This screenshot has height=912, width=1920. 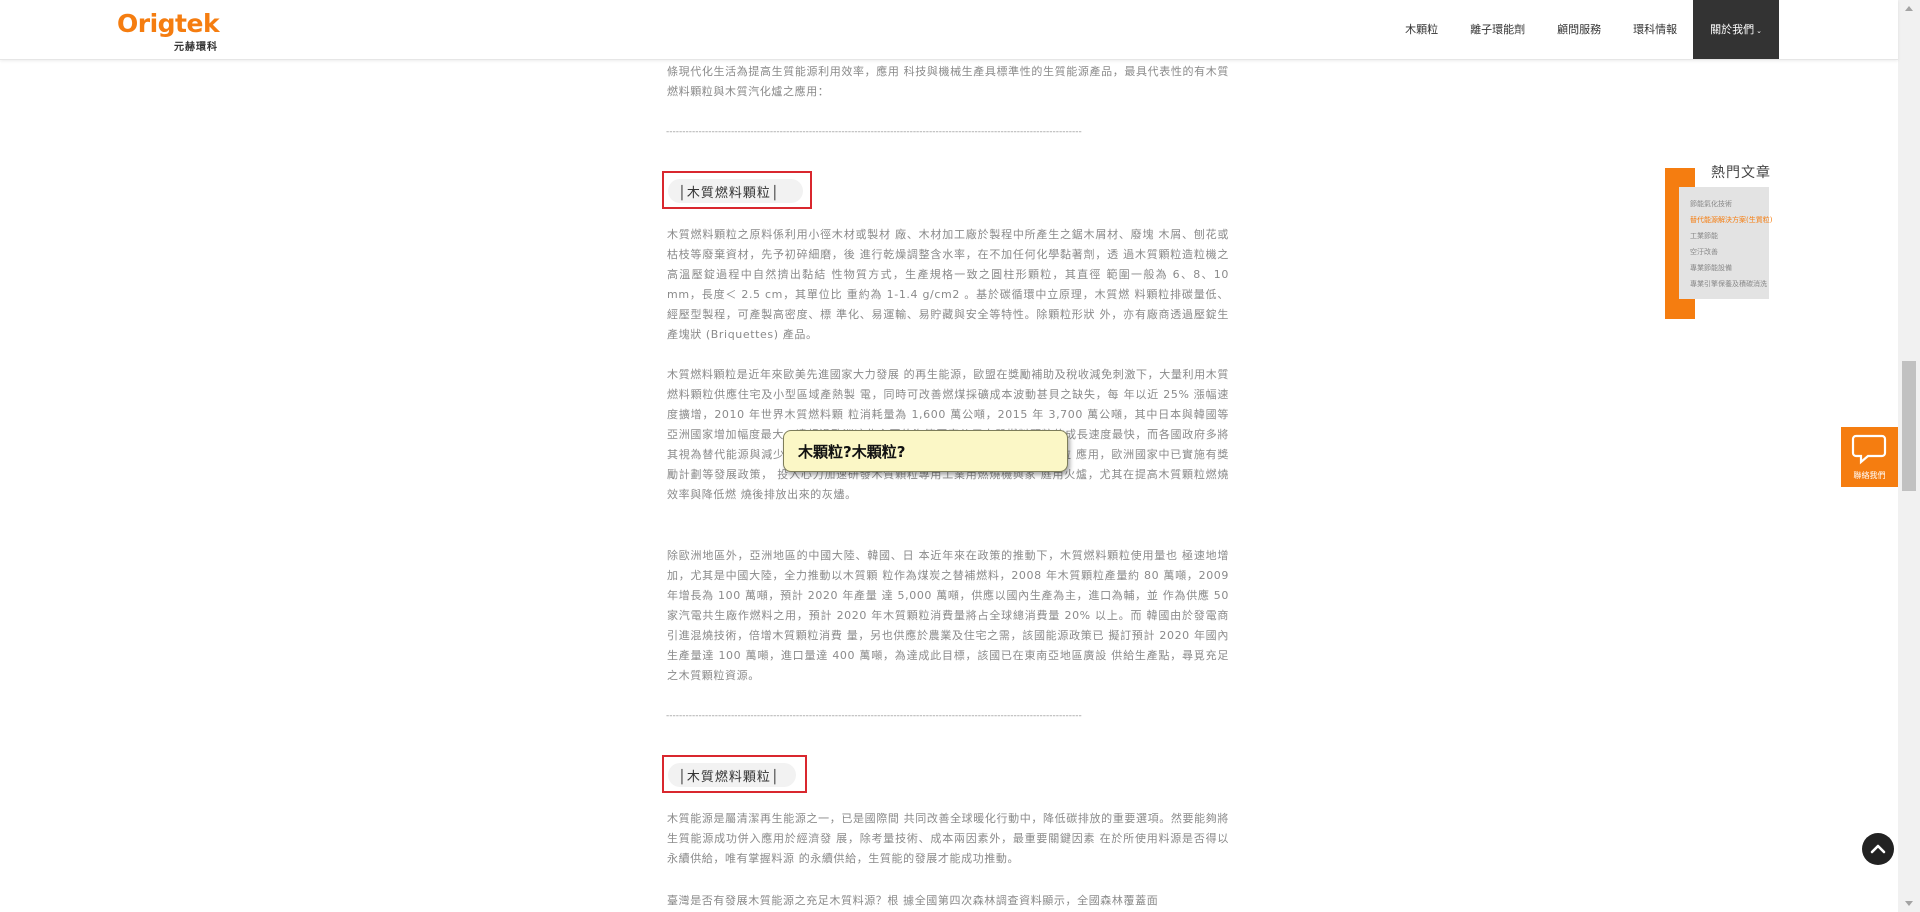 What do you see at coordinates (925, 451) in the screenshot?
I see `tooltip: 木顆粒?木顆粒?` at bounding box center [925, 451].